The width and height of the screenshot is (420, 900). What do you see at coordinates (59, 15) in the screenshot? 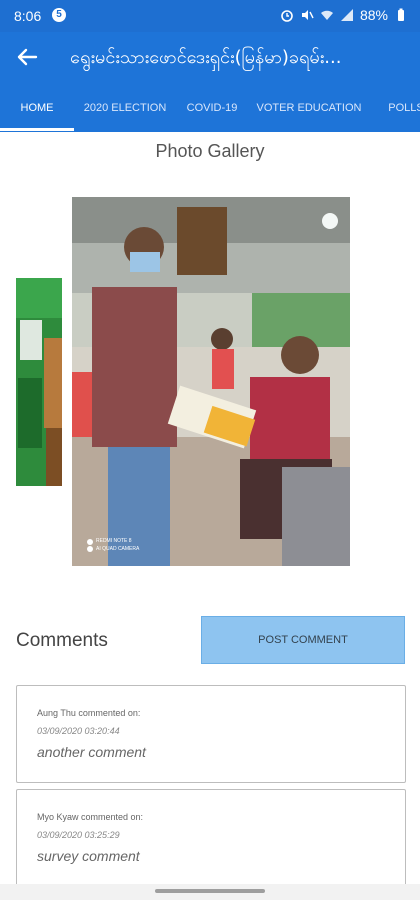
I see `notification-badge: 5` at bounding box center [59, 15].